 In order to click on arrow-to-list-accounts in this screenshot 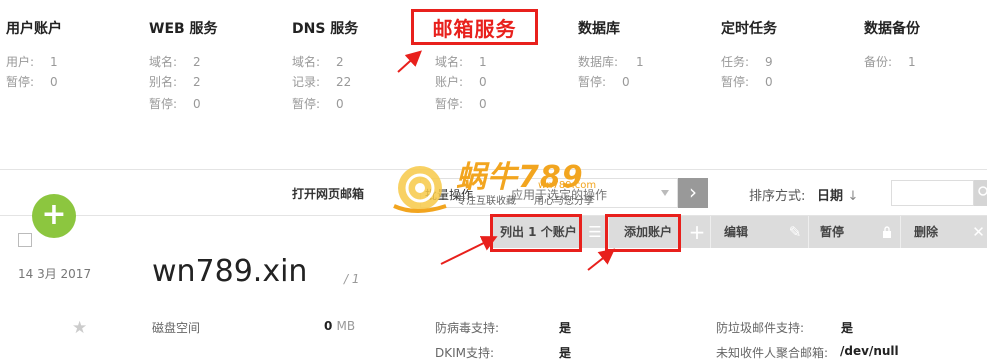, I will do `click(469, 250)`.